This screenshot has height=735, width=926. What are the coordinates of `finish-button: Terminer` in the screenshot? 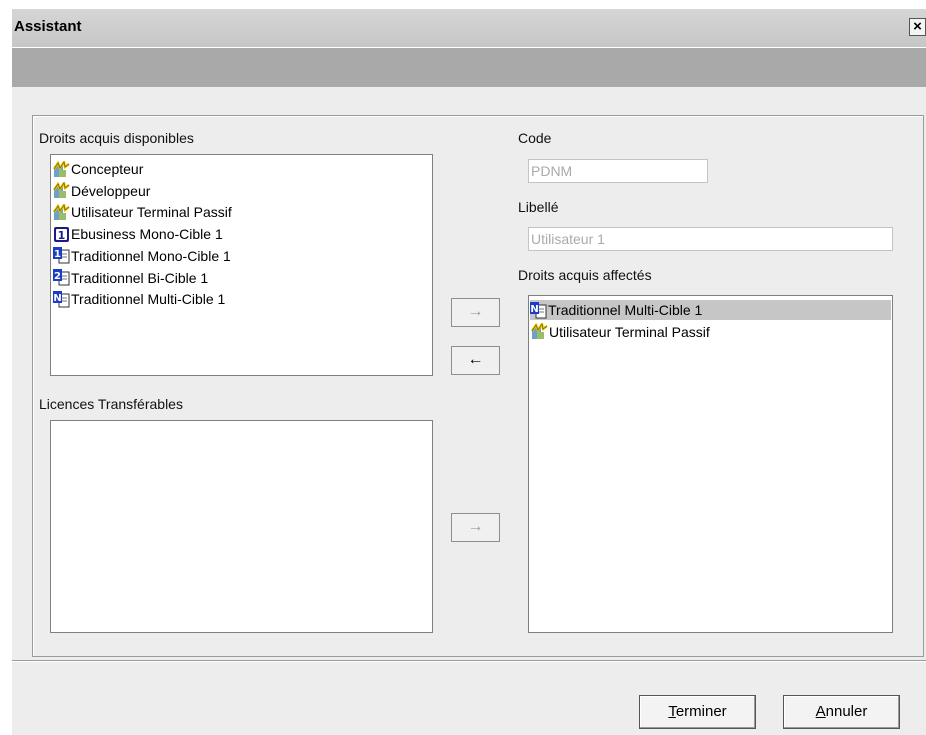 It's located at (697, 712).